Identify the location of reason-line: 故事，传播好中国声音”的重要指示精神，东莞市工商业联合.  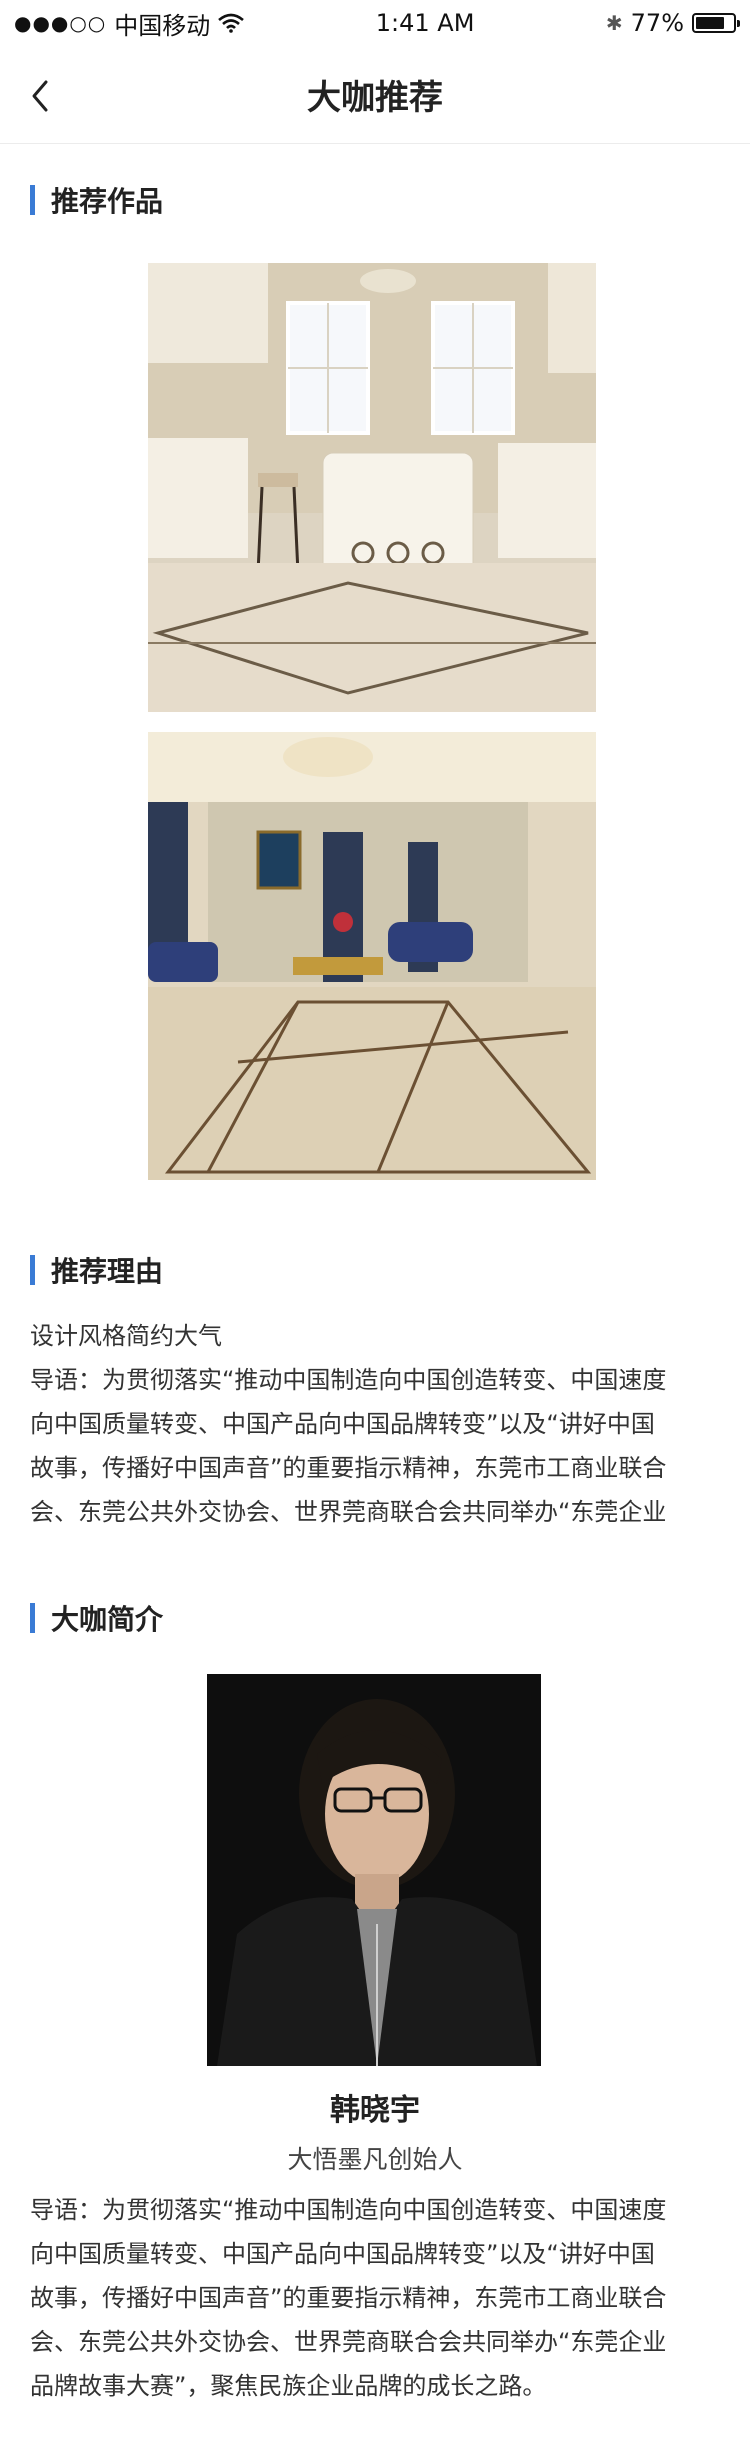
(348, 1468).